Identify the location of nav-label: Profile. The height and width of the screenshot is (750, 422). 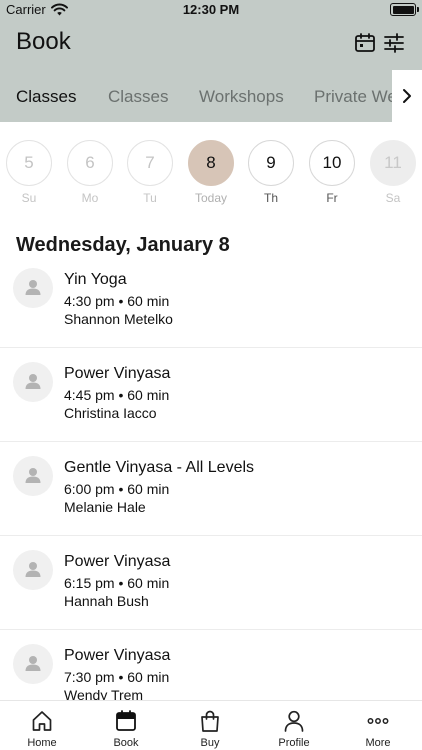
(294, 743).